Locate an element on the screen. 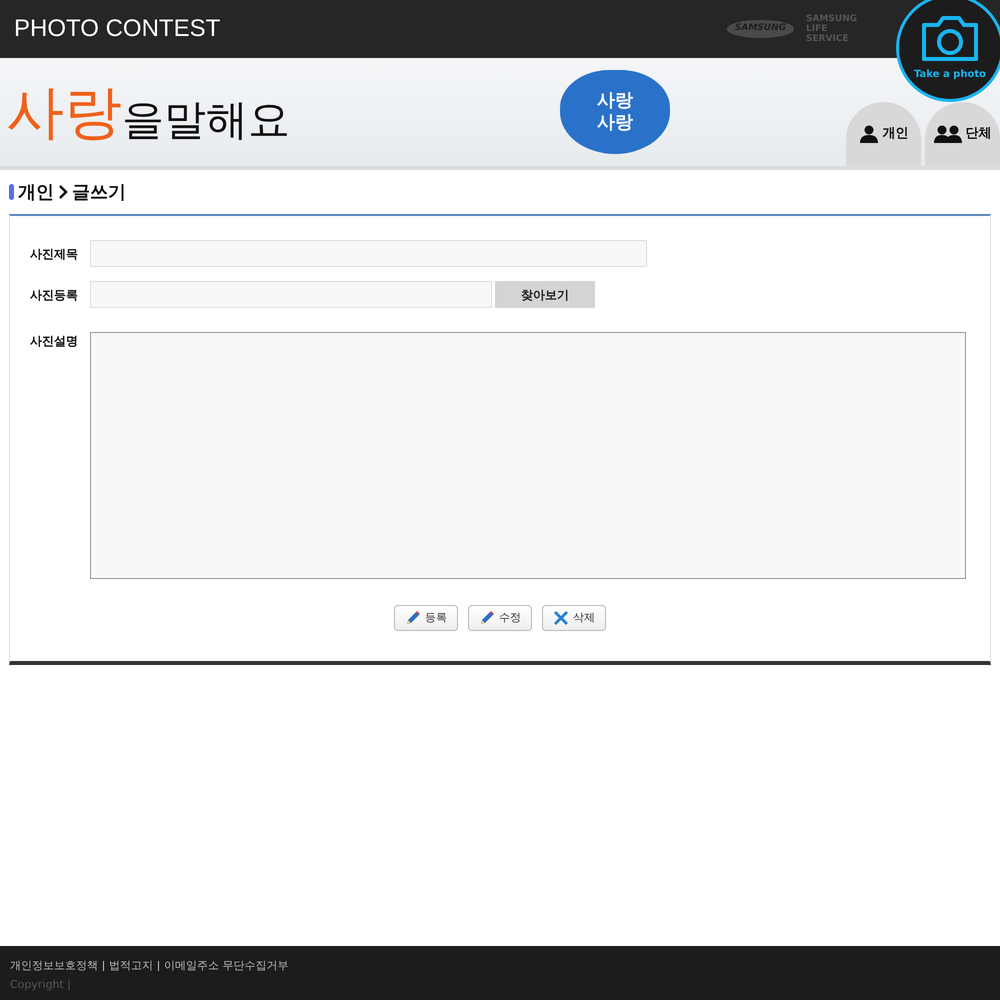 This screenshot has width=1000, height=1000. footer-link: 이메일주소 무단수집거부 is located at coordinates (226, 966).